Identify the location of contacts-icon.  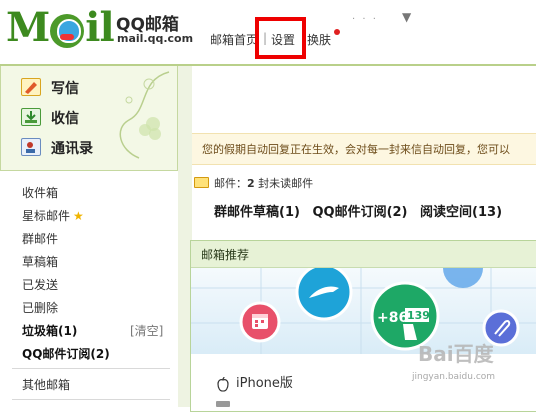
(31, 147).